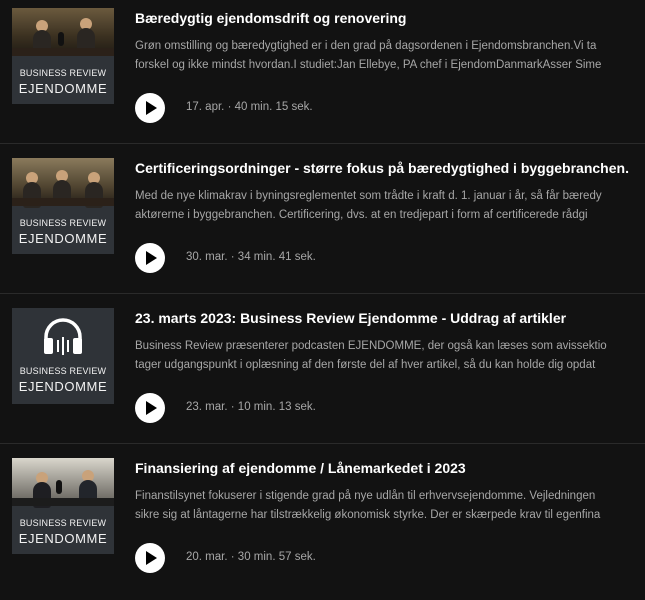  Describe the element at coordinates (207, 557) in the screenshot. I see `episode-date: 20. mar.` at that location.